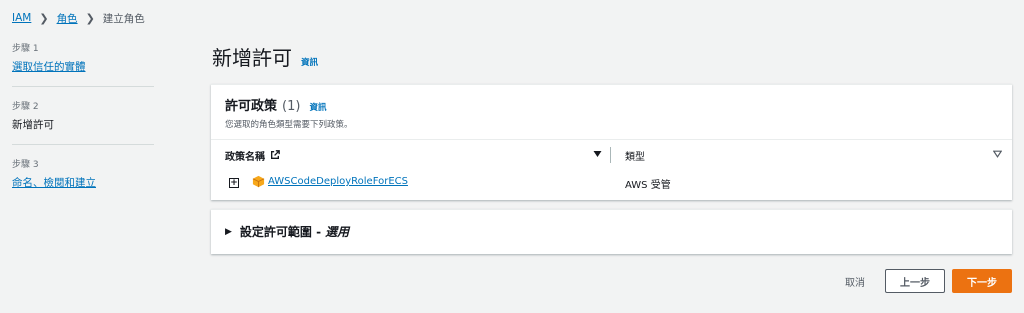  I want to click on step-1: 步驟 1 選取信任的實體, so click(83, 64).